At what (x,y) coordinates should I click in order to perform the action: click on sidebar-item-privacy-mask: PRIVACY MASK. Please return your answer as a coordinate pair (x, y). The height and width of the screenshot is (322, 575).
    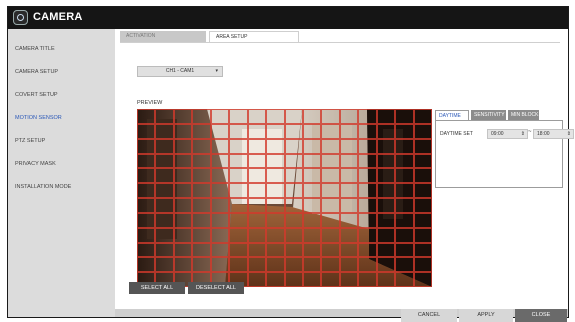
    Looking at the image, I should click on (35, 164).